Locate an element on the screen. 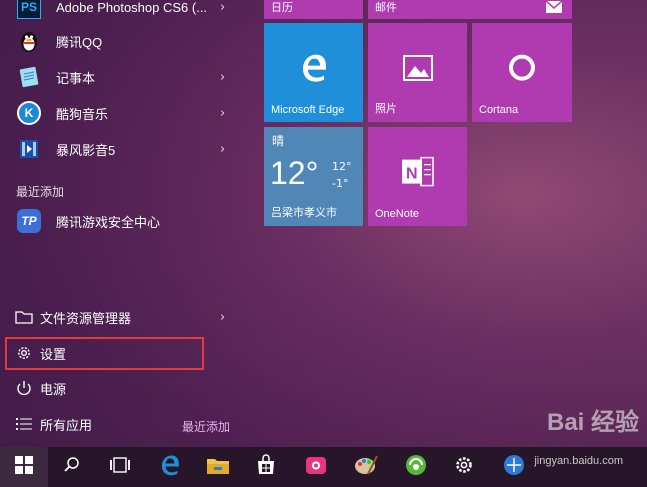  photoshop-icon: PS is located at coordinates (29, 9).